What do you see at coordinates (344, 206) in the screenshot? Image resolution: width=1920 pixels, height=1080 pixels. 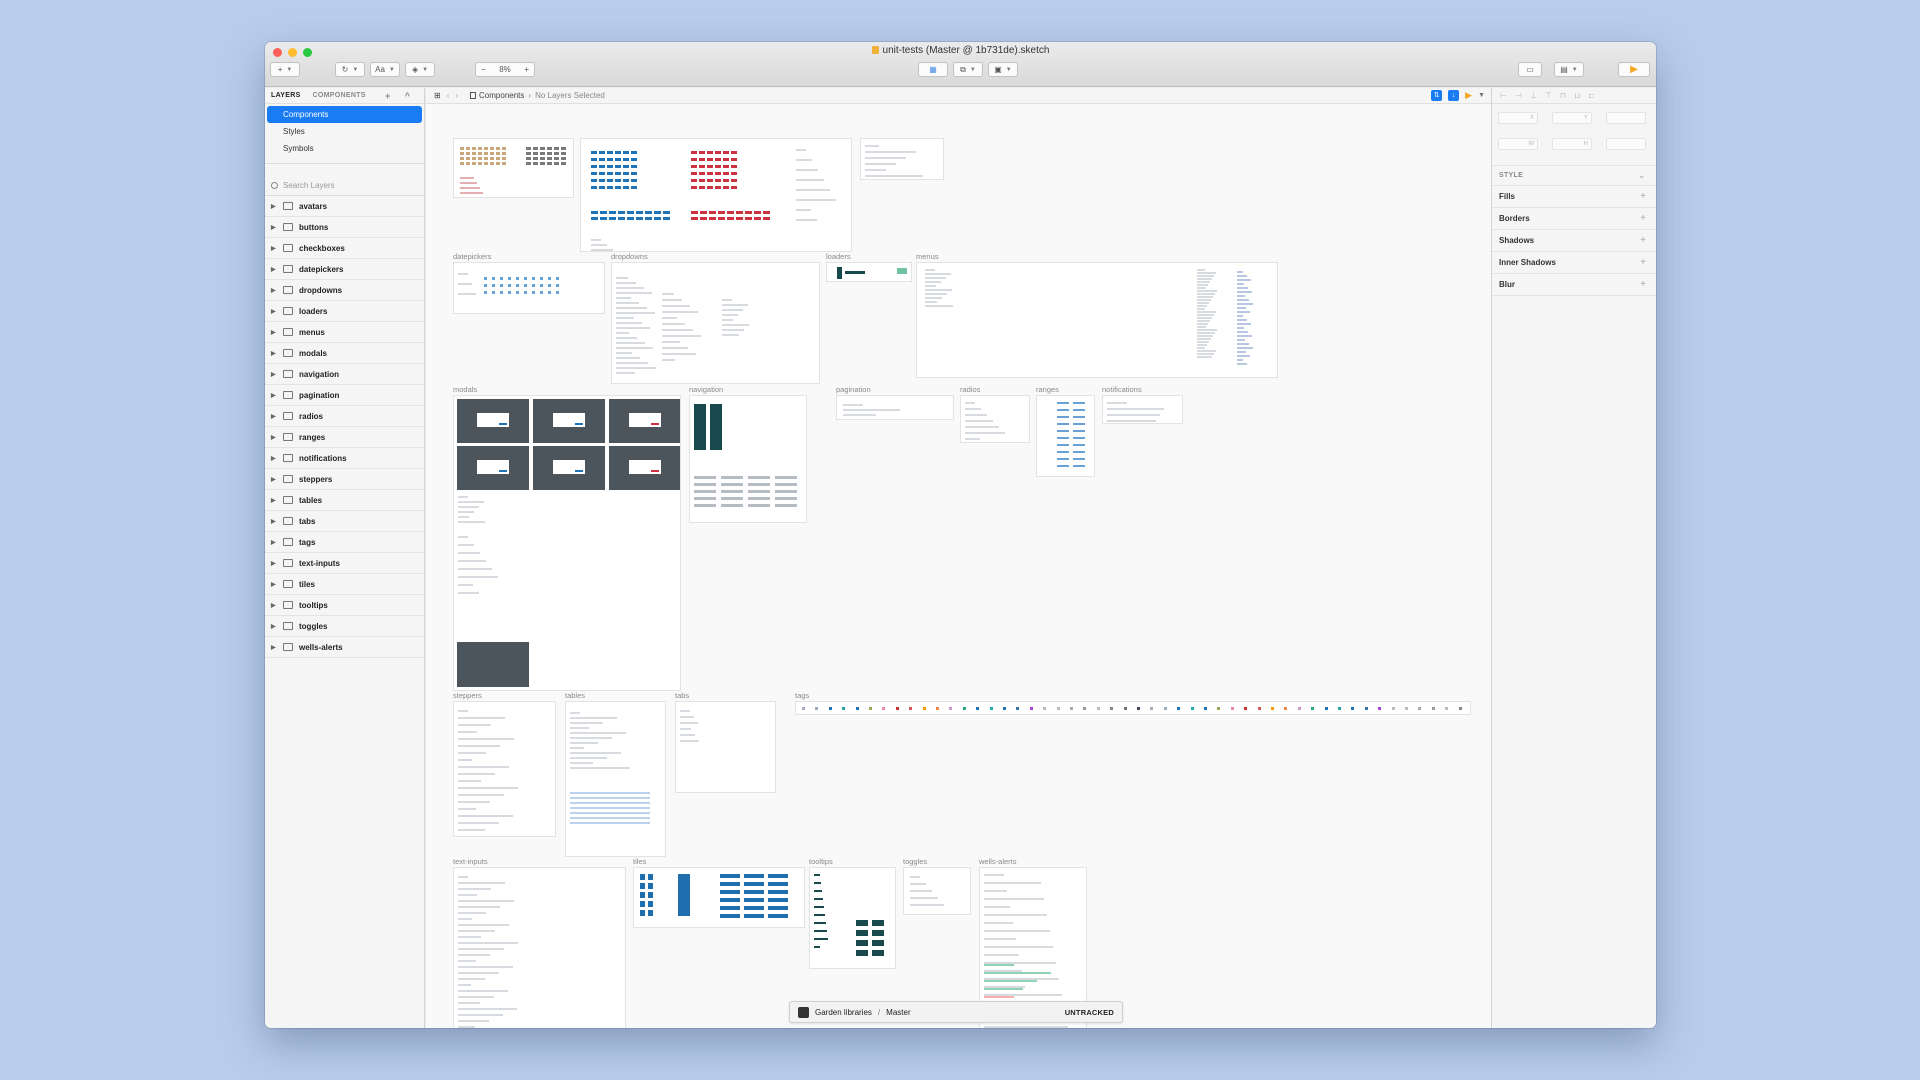 I see `layer-item-avatars: ▶ avatars` at bounding box center [344, 206].